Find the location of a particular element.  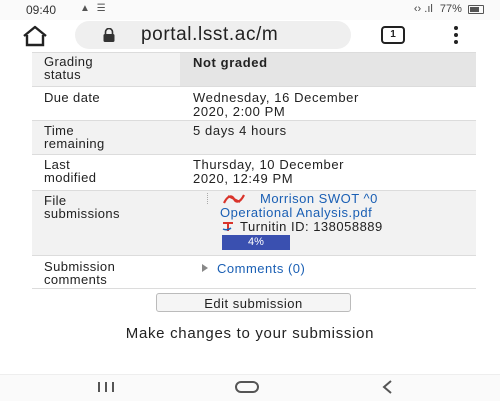

comments-toggle: Comments (0) is located at coordinates (253, 268).